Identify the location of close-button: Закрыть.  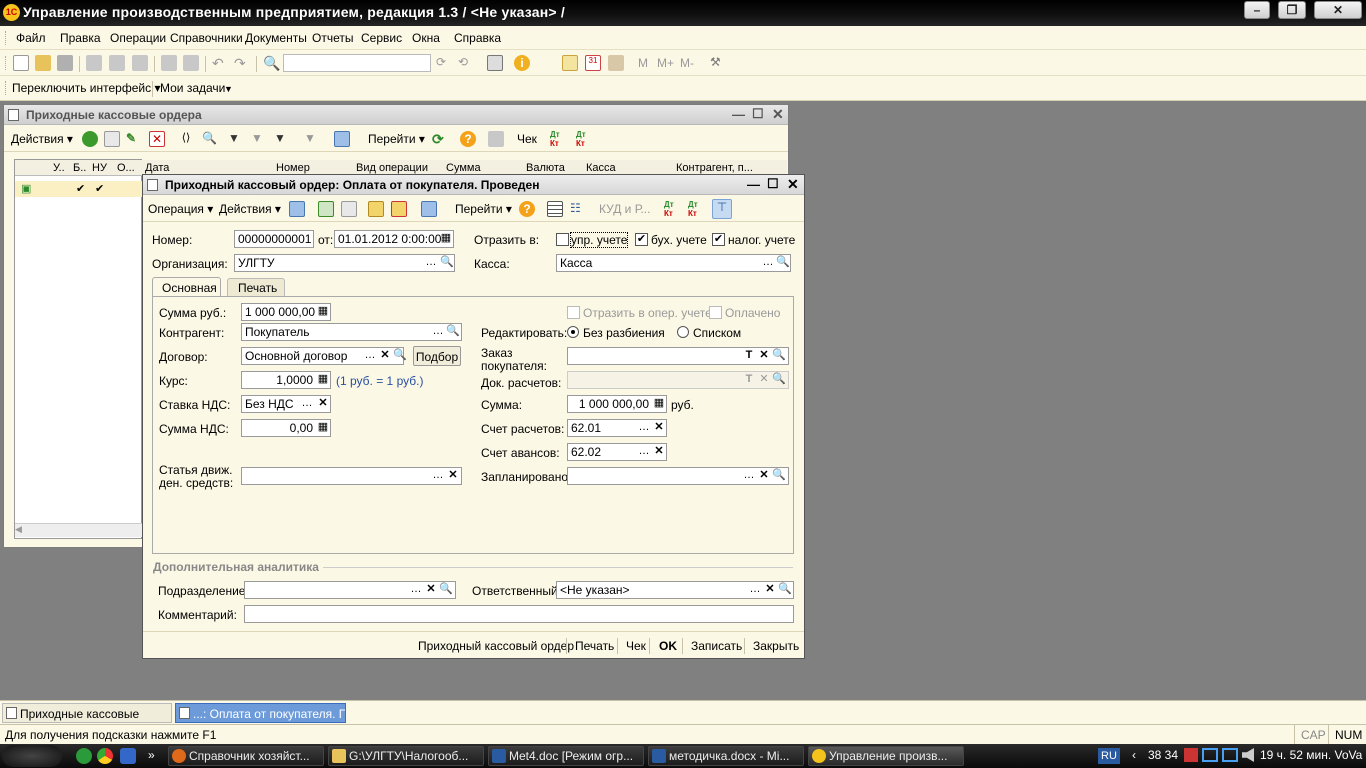
(776, 646).